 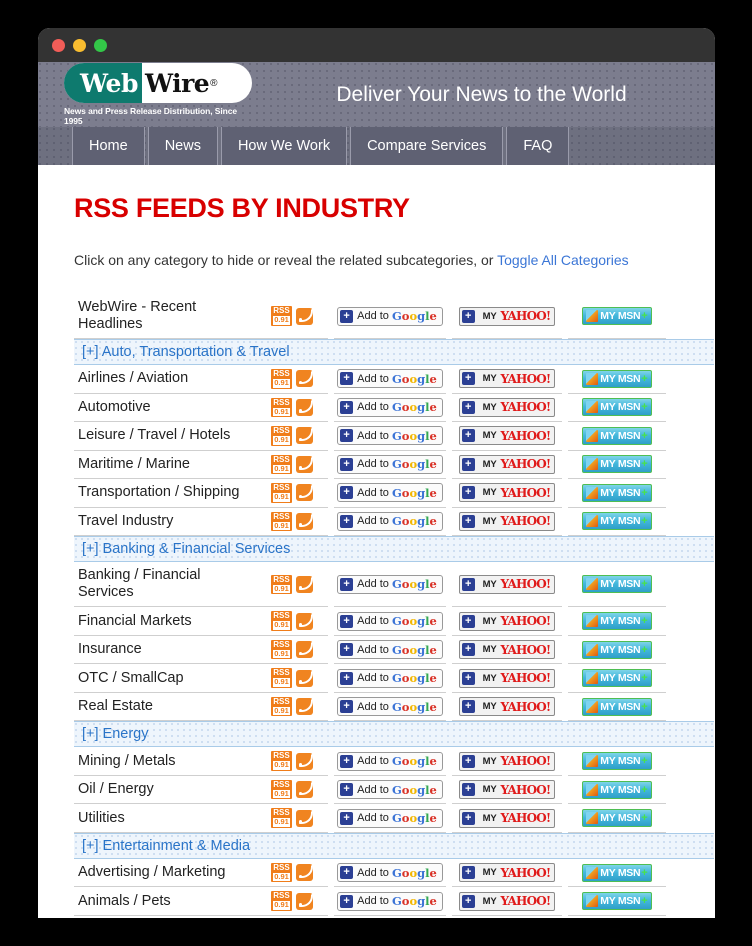 What do you see at coordinates (58, 45) in the screenshot?
I see `close-window-button` at bounding box center [58, 45].